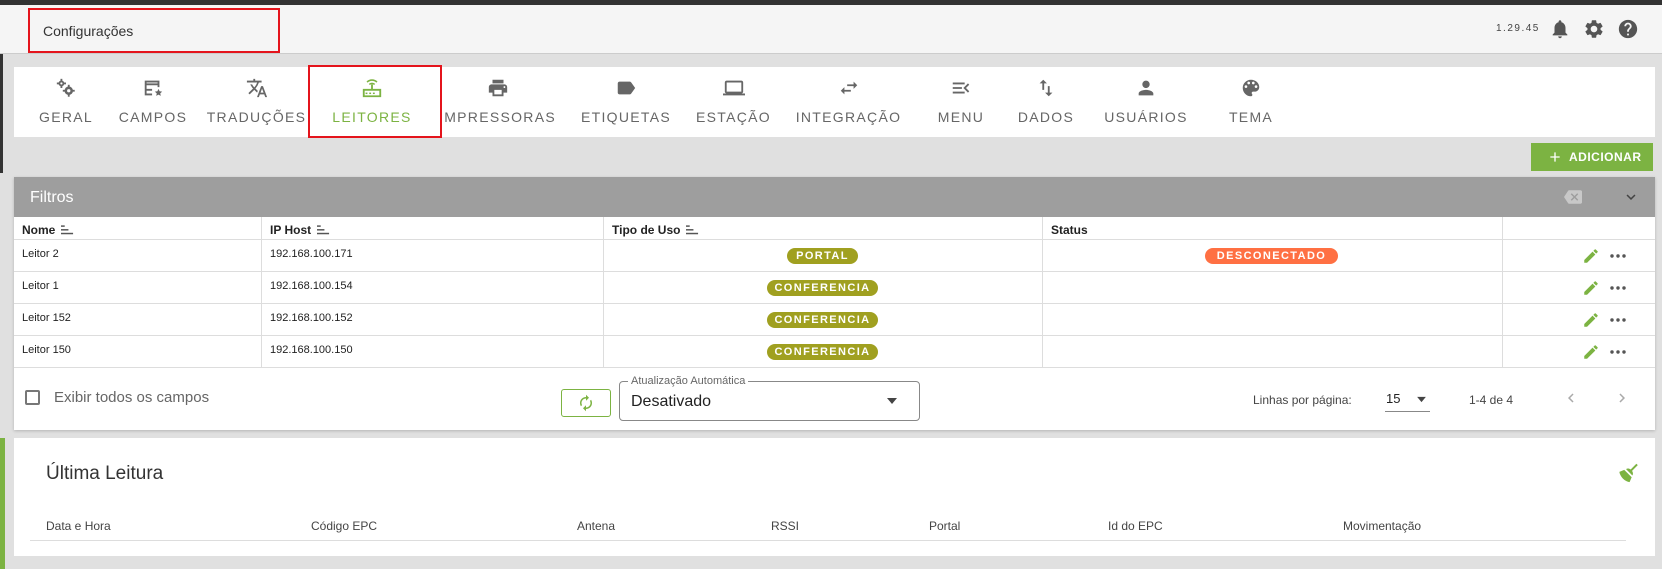 The height and width of the screenshot is (569, 1662). What do you see at coordinates (52, 197) in the screenshot?
I see `filters-title: Filtros` at bounding box center [52, 197].